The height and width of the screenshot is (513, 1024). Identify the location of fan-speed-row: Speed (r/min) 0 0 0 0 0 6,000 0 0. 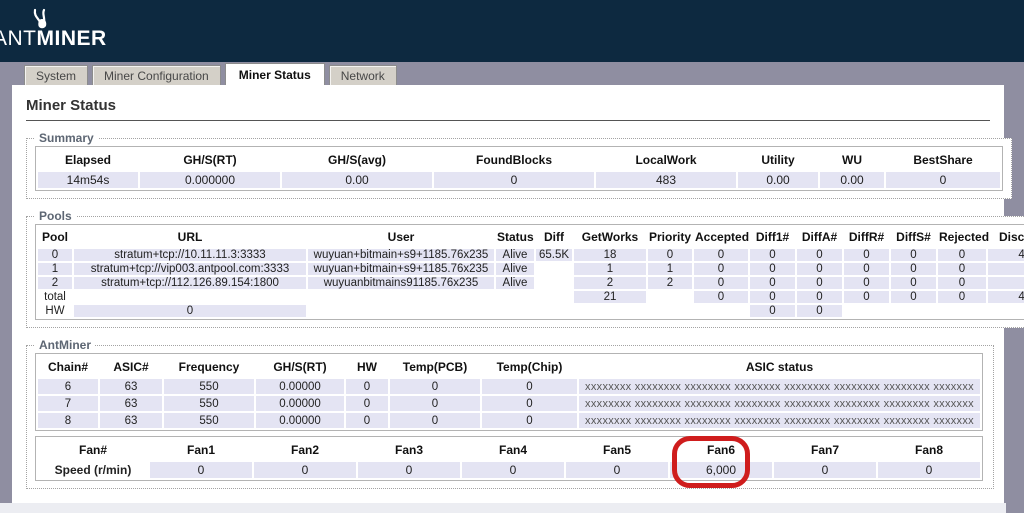
(509, 470).